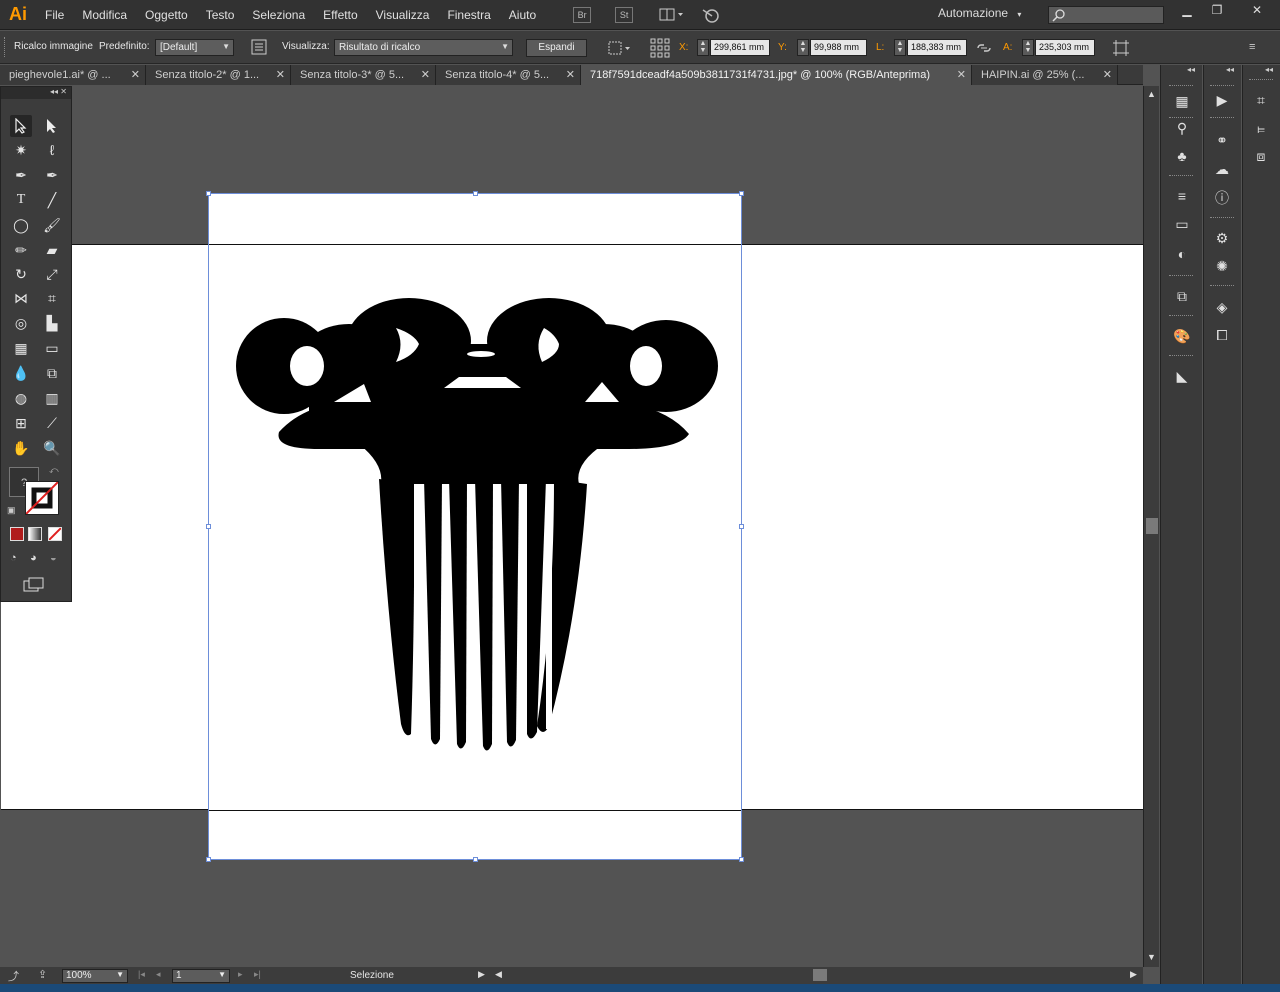  What do you see at coordinates (1187, 10) in the screenshot?
I see `minimize-button: ▁` at bounding box center [1187, 10].